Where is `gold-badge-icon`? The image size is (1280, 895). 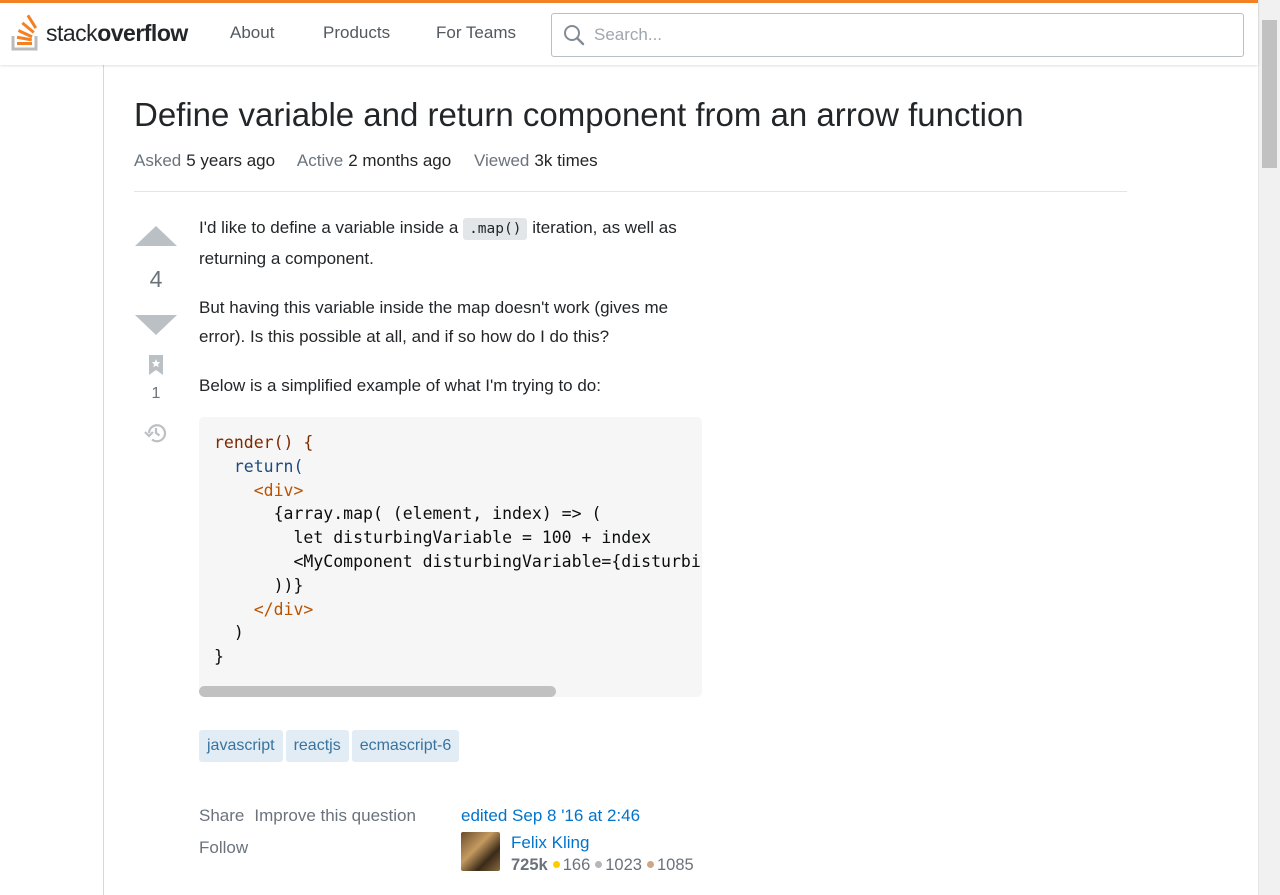 gold-badge-icon is located at coordinates (556, 865).